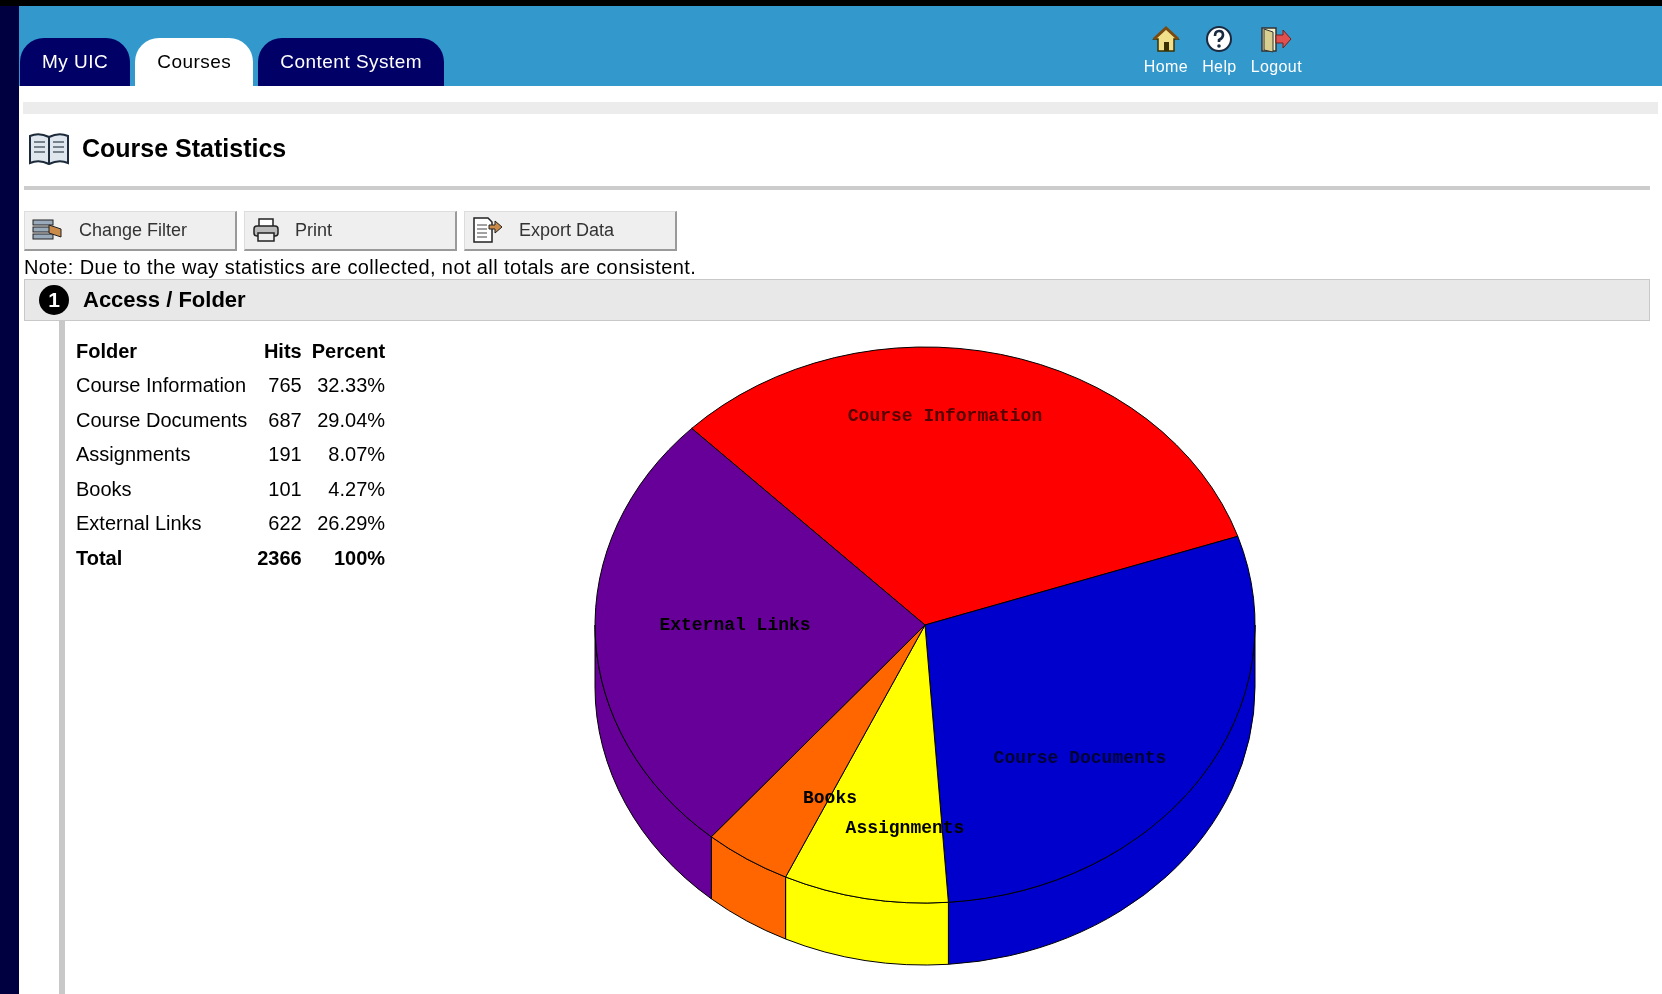  I want to click on table-cell-text: 8.07%, so click(356, 454).